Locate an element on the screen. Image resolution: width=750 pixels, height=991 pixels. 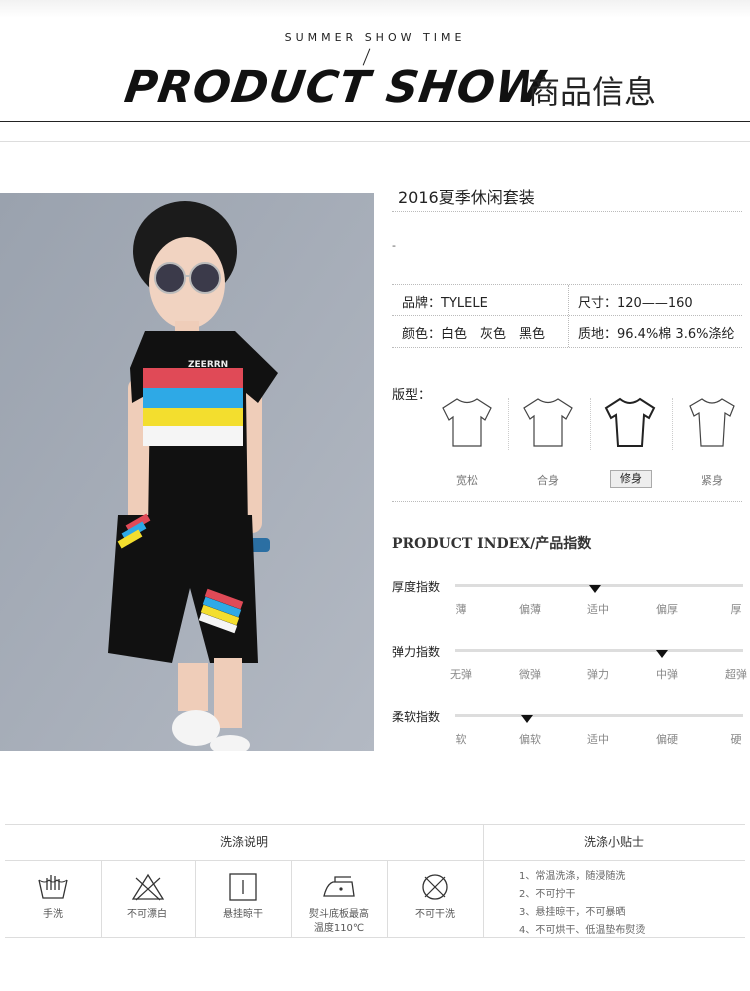
spec-material: 质地：96.4%棉 3.6%涤纶 is located at coordinates (656, 334).